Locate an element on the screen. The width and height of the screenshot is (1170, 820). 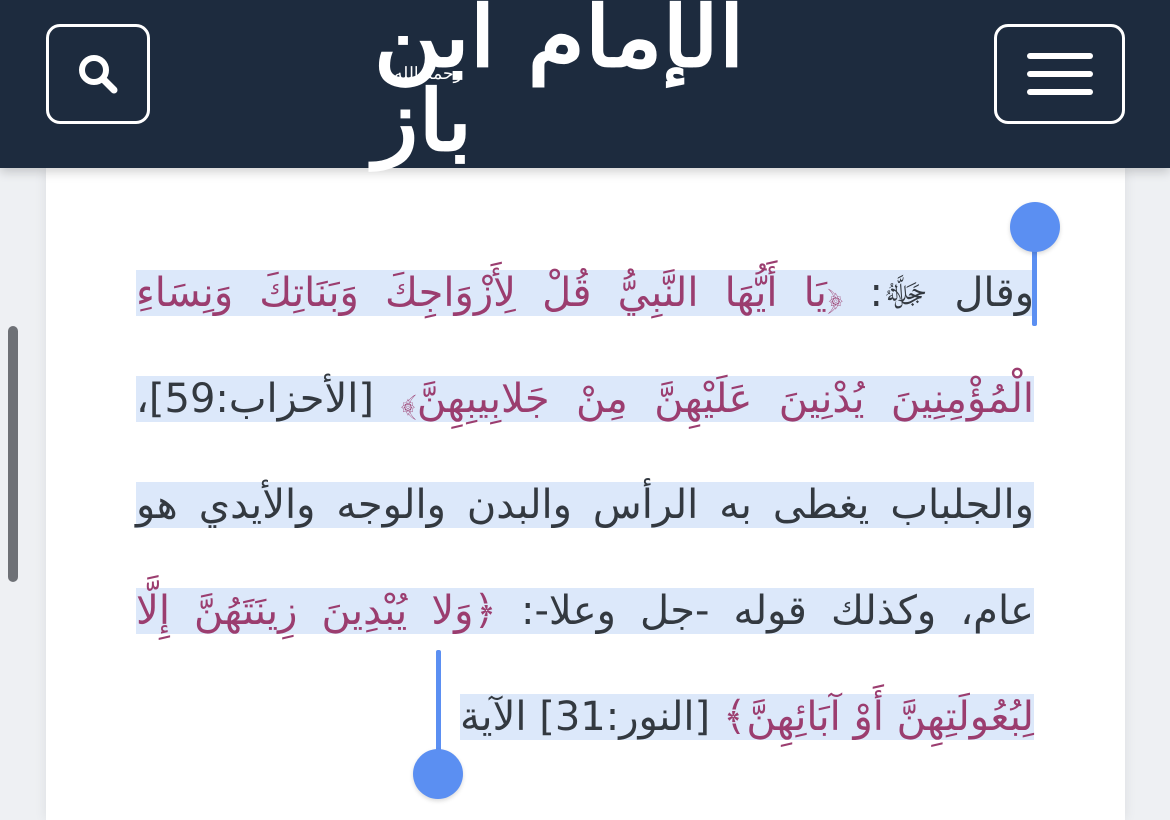
selection-start-handle-line is located at coordinates (1034, 283).